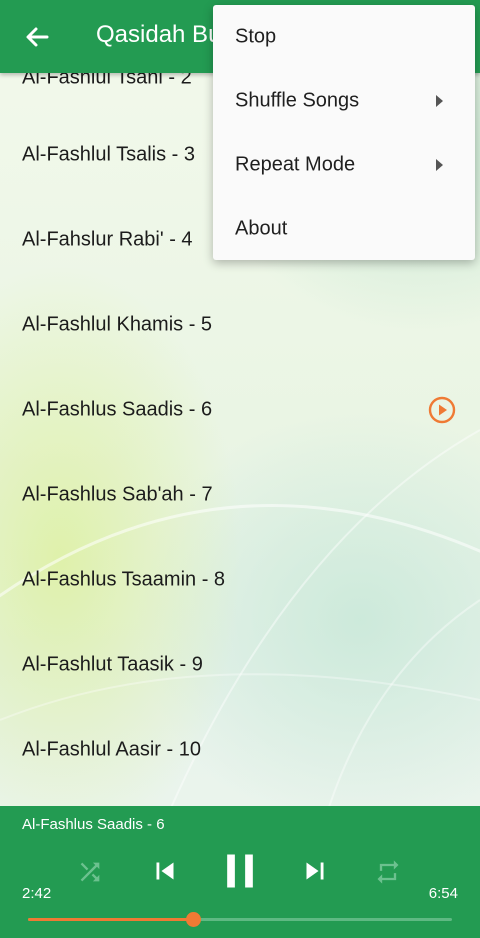 The image size is (480, 938). What do you see at coordinates (124, 579) in the screenshot?
I see `track-title: Al-Fashlus Tsaamin - 8` at bounding box center [124, 579].